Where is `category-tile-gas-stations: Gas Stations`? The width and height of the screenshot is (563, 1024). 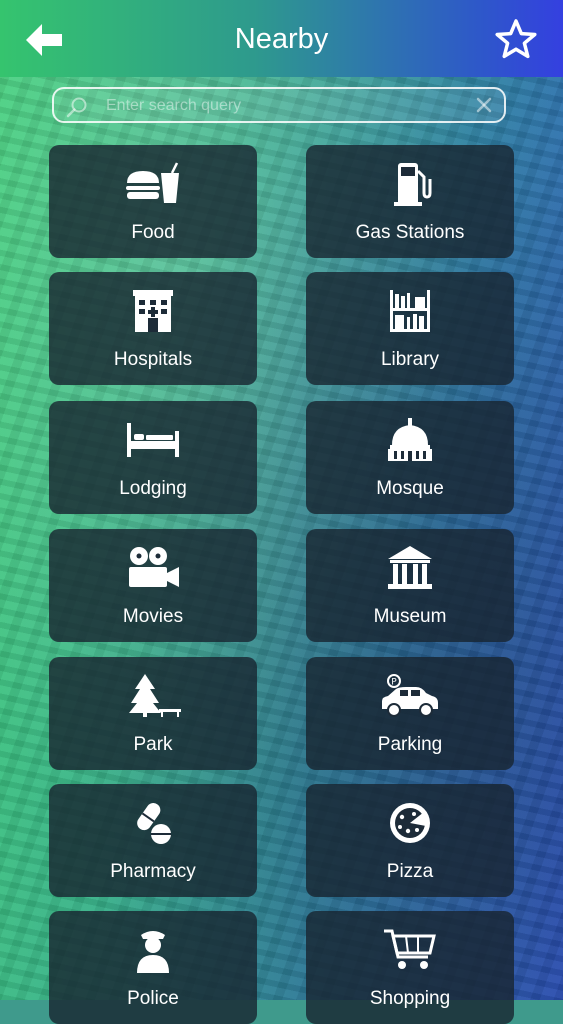
category-tile-gas-stations: Gas Stations is located at coordinates (410, 201).